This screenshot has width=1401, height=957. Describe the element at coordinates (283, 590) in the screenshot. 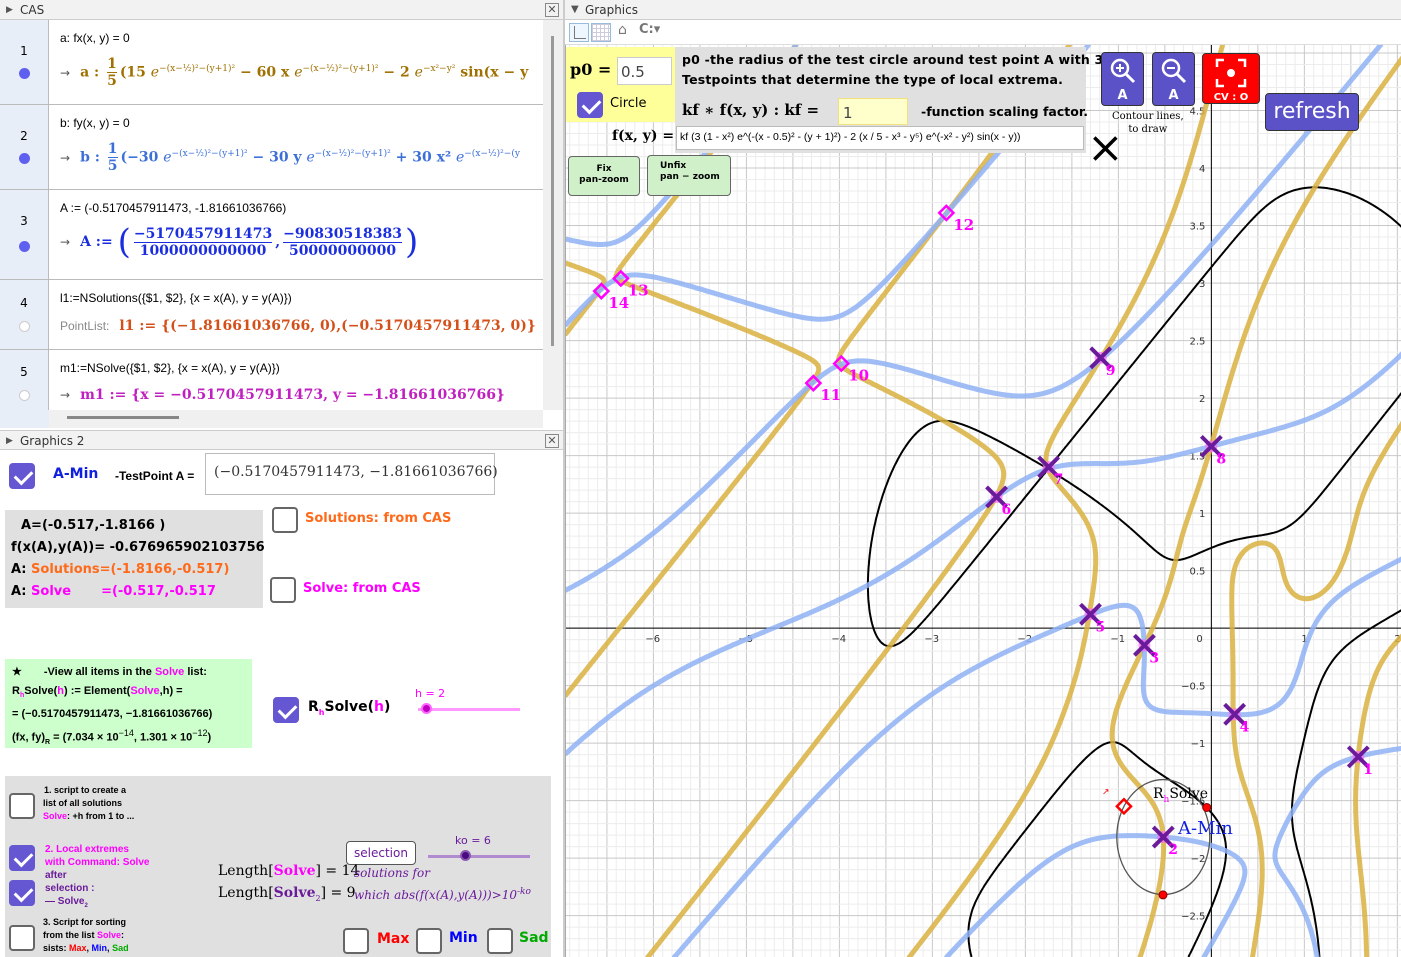

I see `solve-from-cas-checkbox` at that location.